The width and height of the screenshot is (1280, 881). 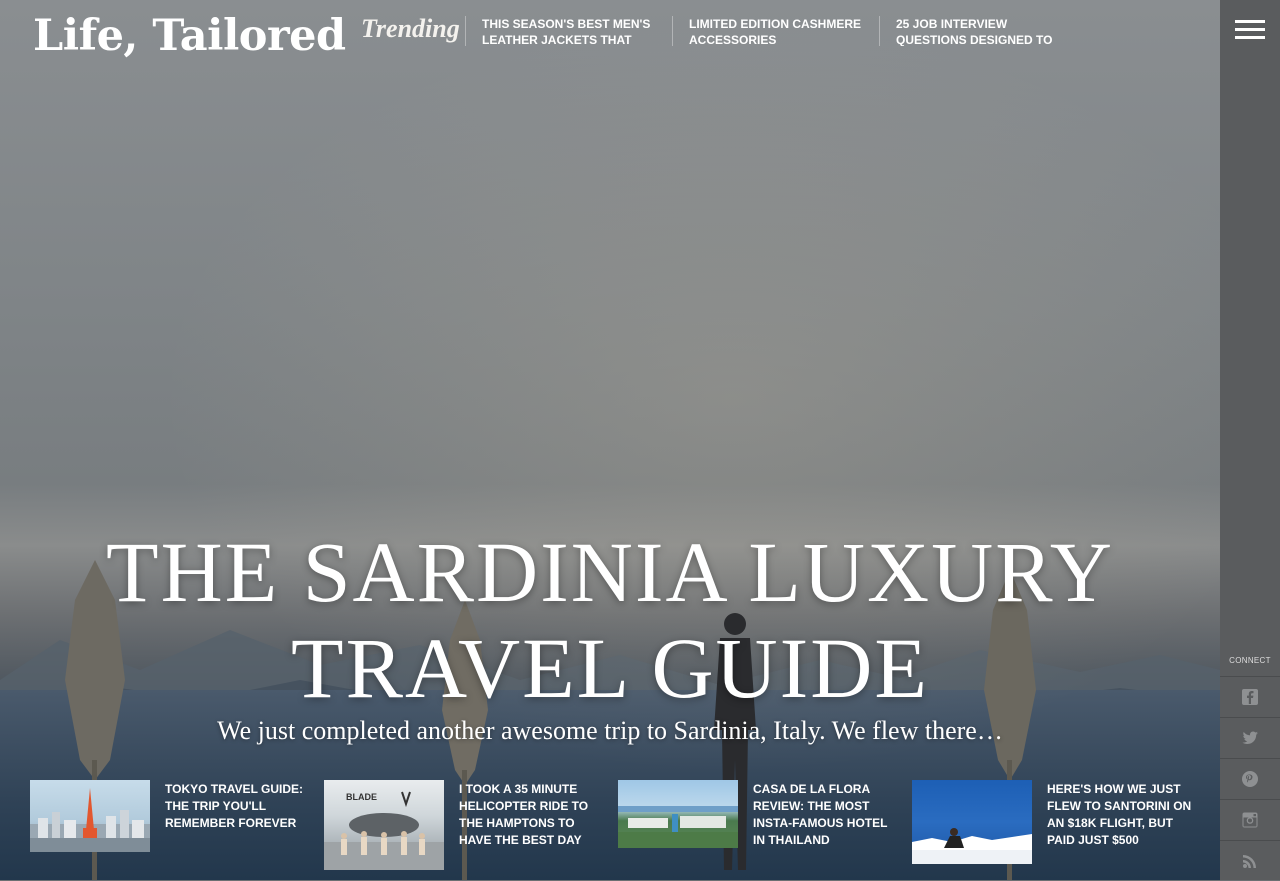 I want to click on helicopter-thumbnail: BLADE, so click(x=384, y=825).